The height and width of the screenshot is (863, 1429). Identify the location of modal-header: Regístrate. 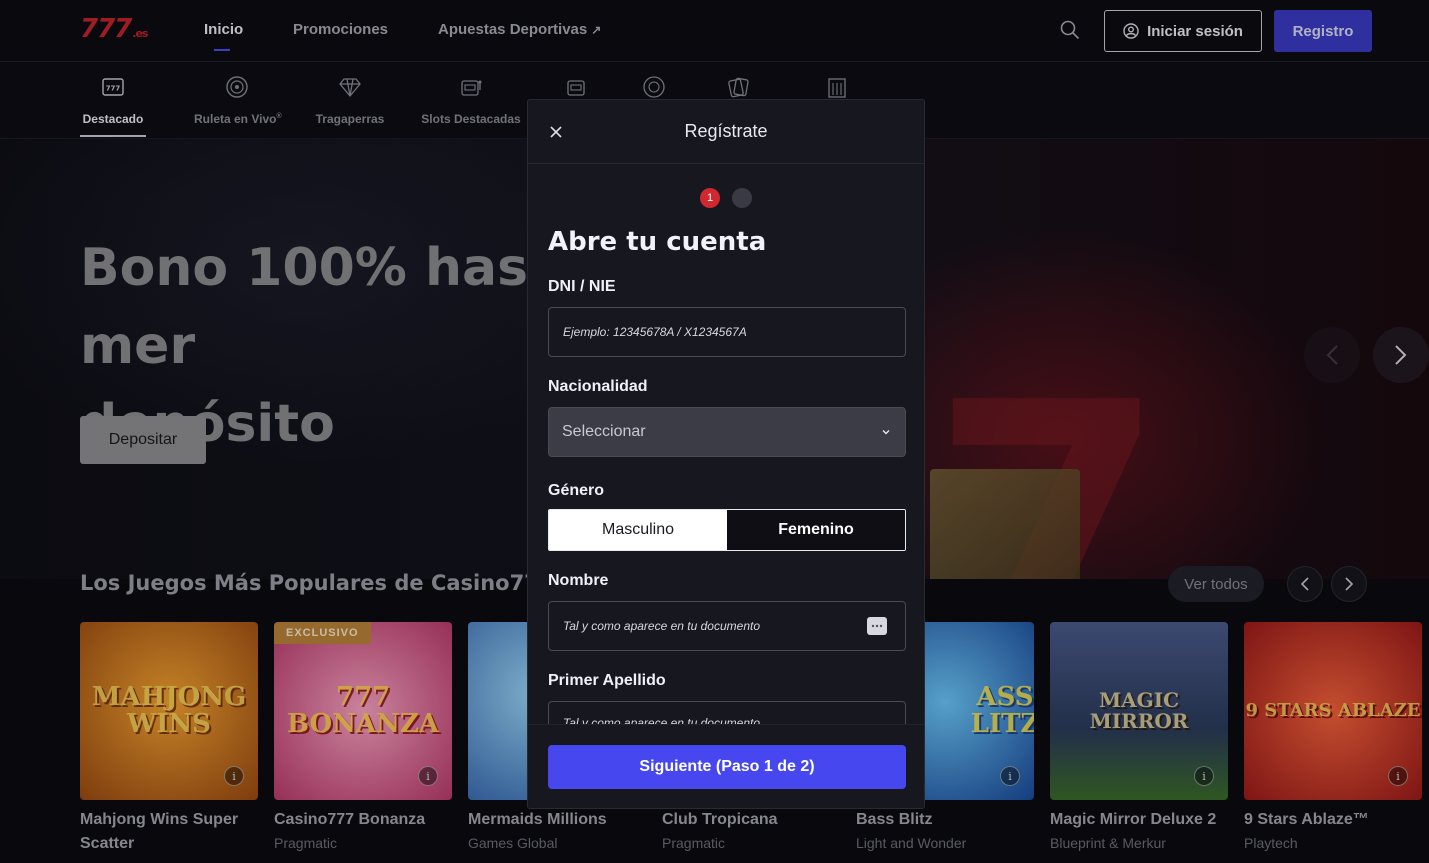
(726, 132).